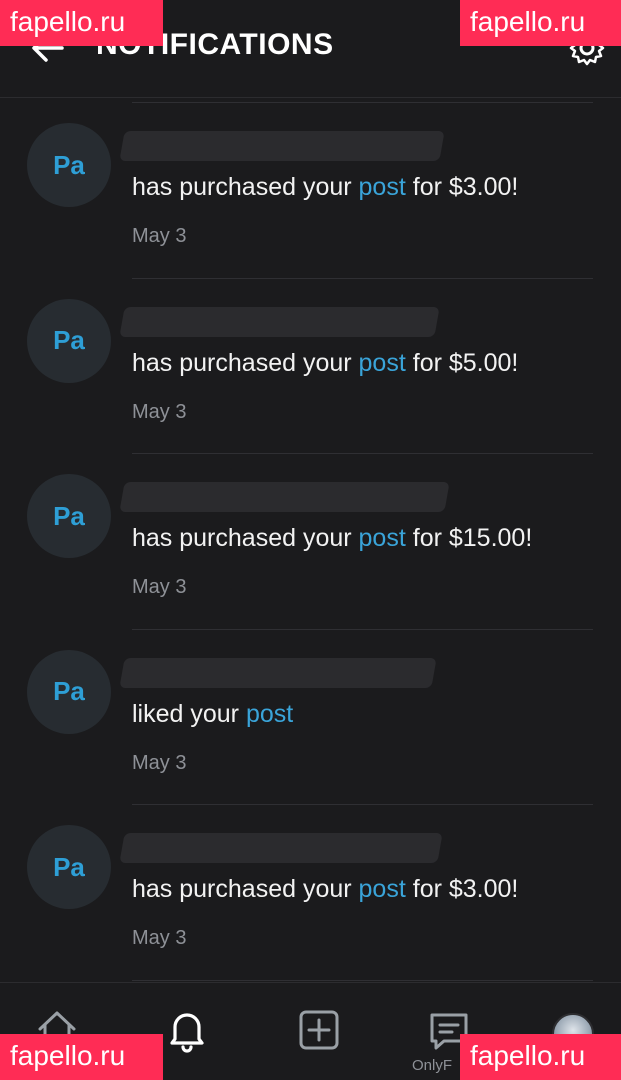  Describe the element at coordinates (469, 538) in the screenshot. I see `message-amount: for $15.00!` at that location.